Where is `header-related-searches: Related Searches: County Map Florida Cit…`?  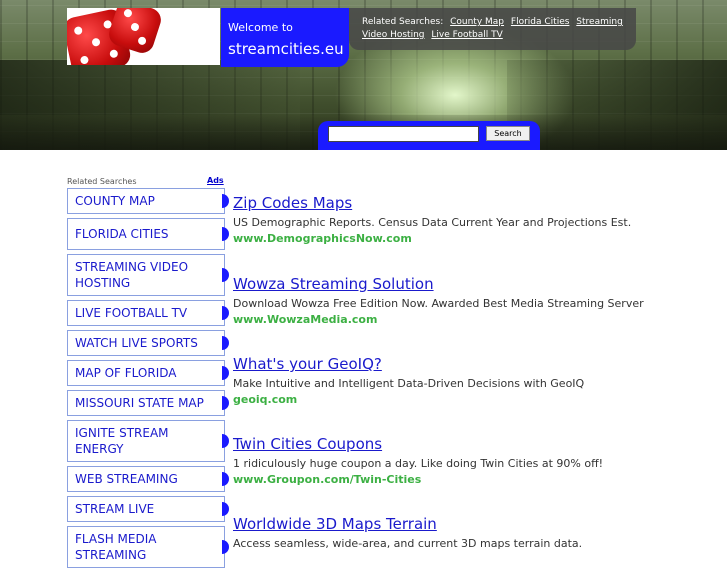
header-related-searches: Related Searches: County Map Florida Cit… is located at coordinates (492, 29).